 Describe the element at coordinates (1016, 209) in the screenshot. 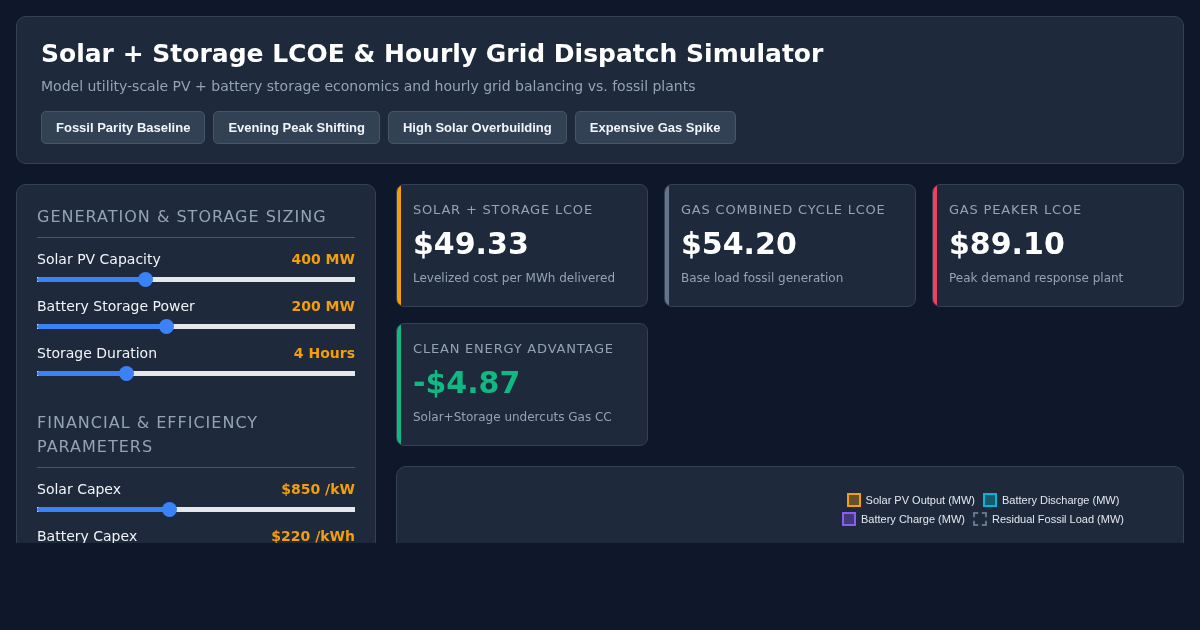

I see `metric-label: GAS PEAKER LCOE` at that location.